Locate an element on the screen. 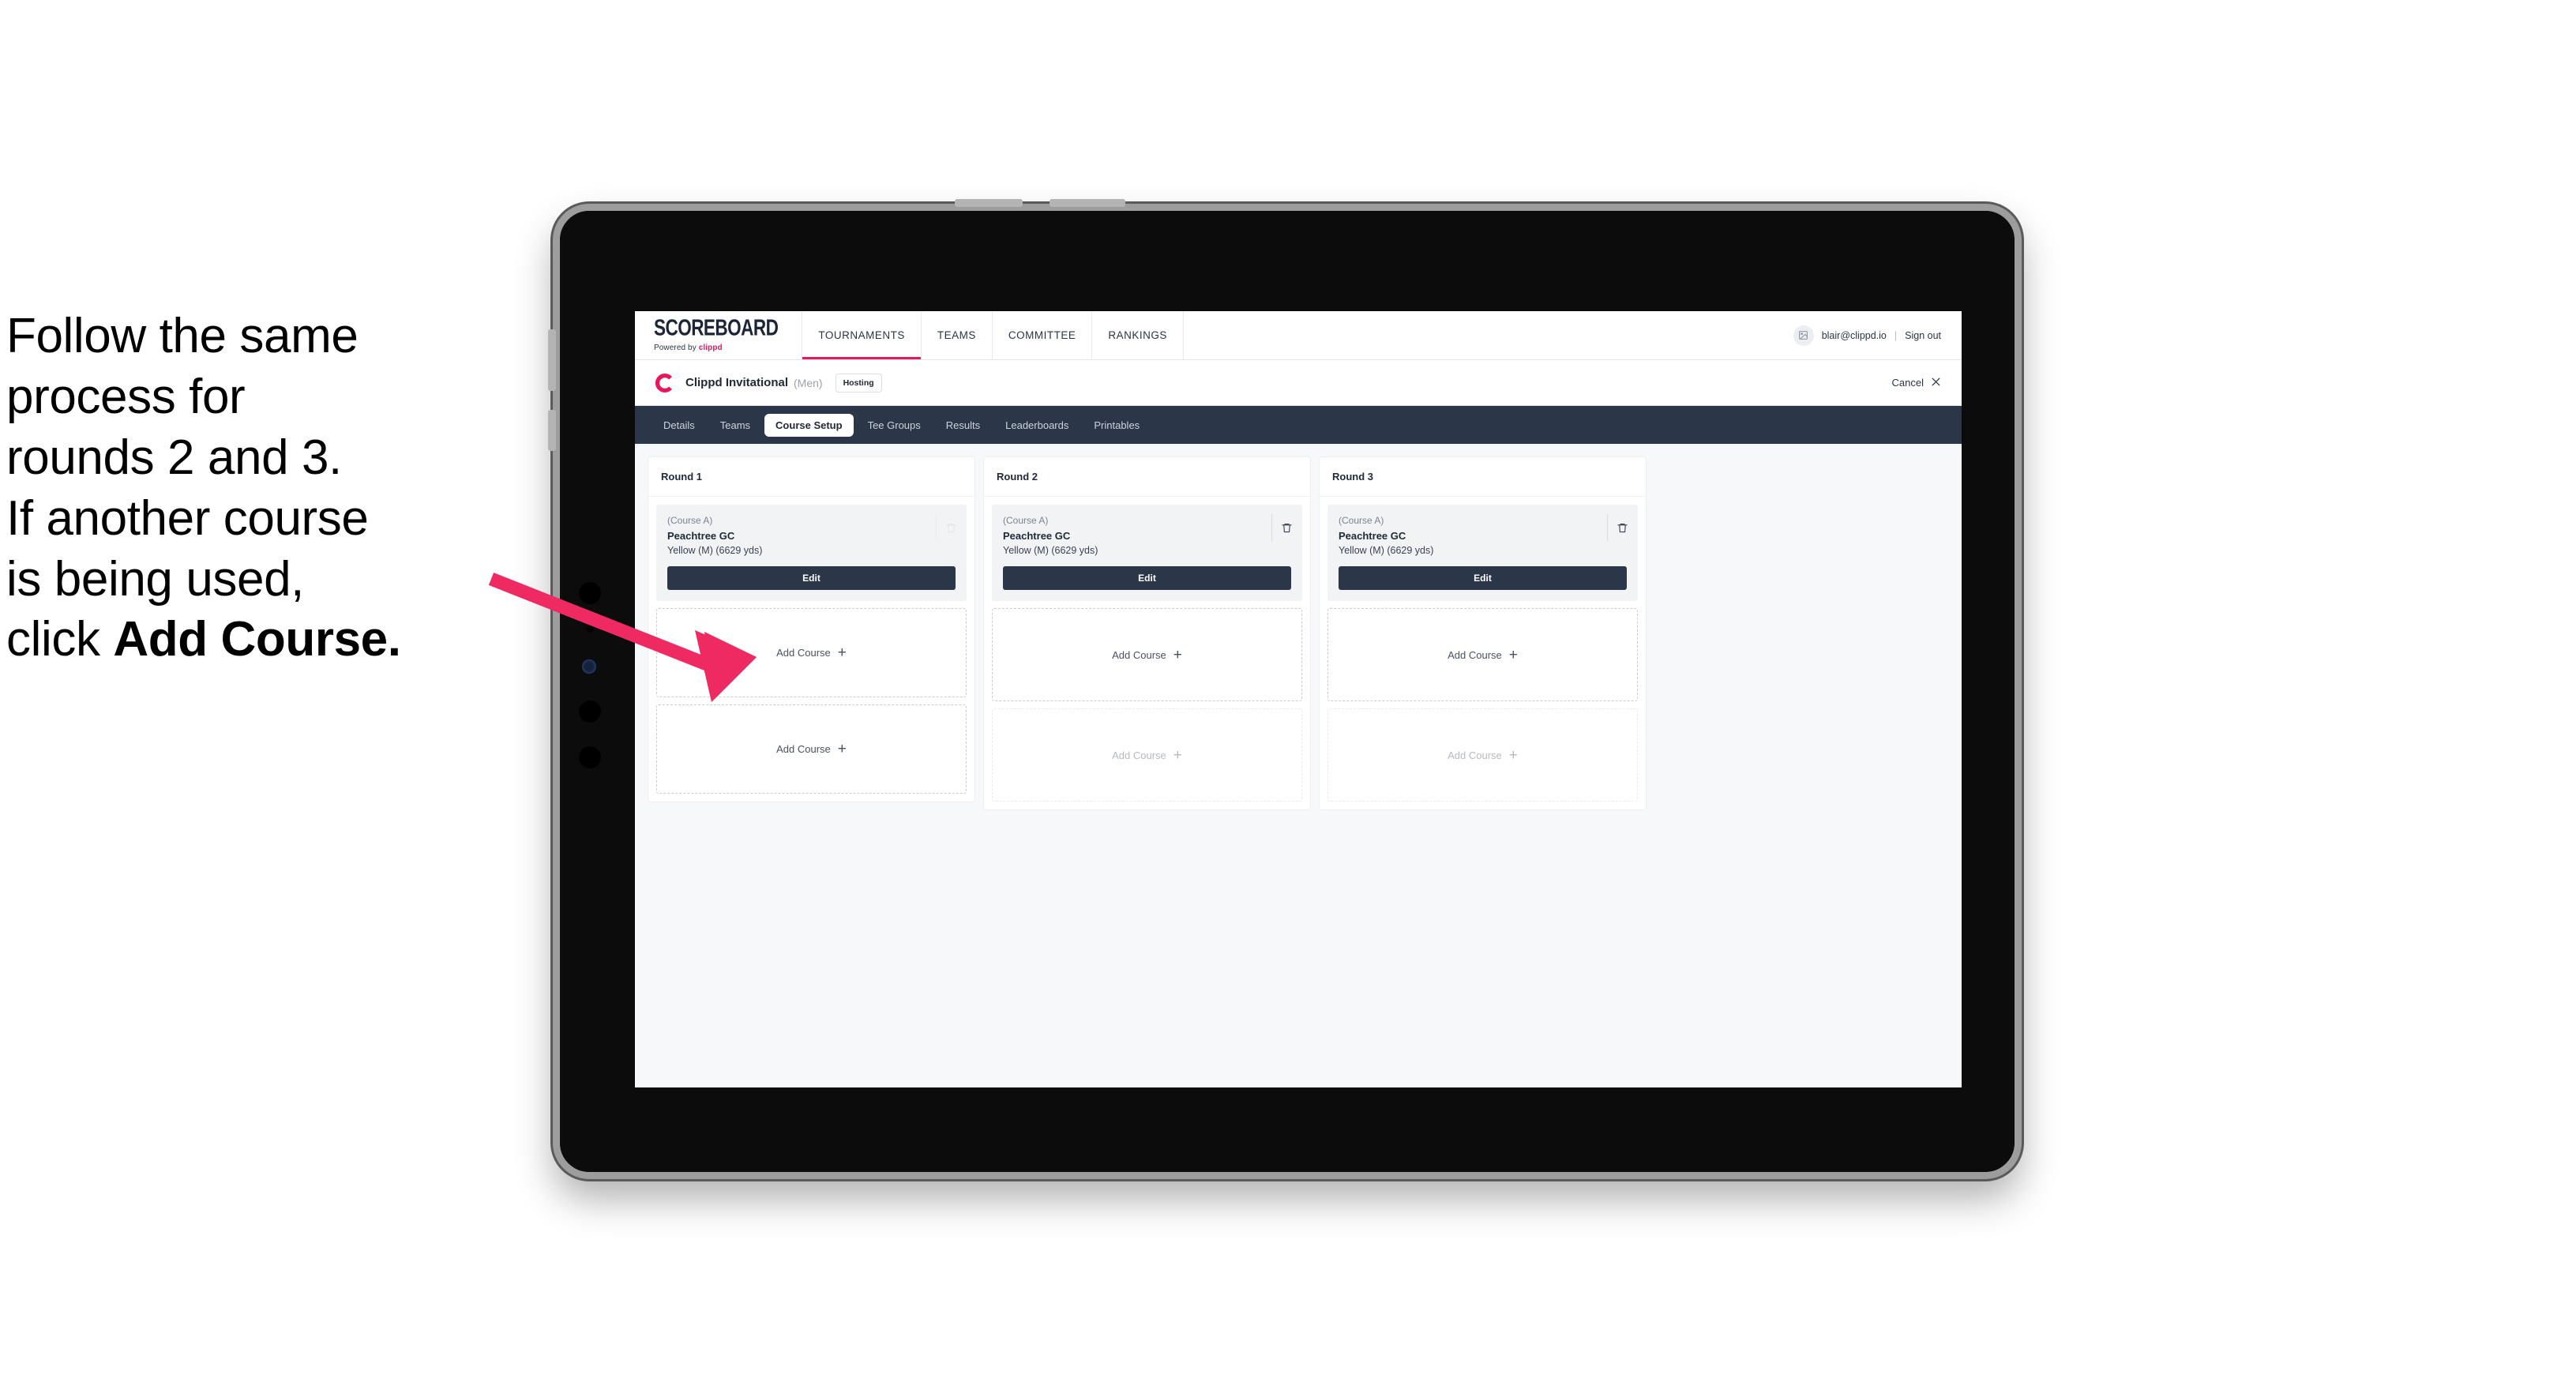  brand-sub-prefix: Powered by is located at coordinates (676, 347).